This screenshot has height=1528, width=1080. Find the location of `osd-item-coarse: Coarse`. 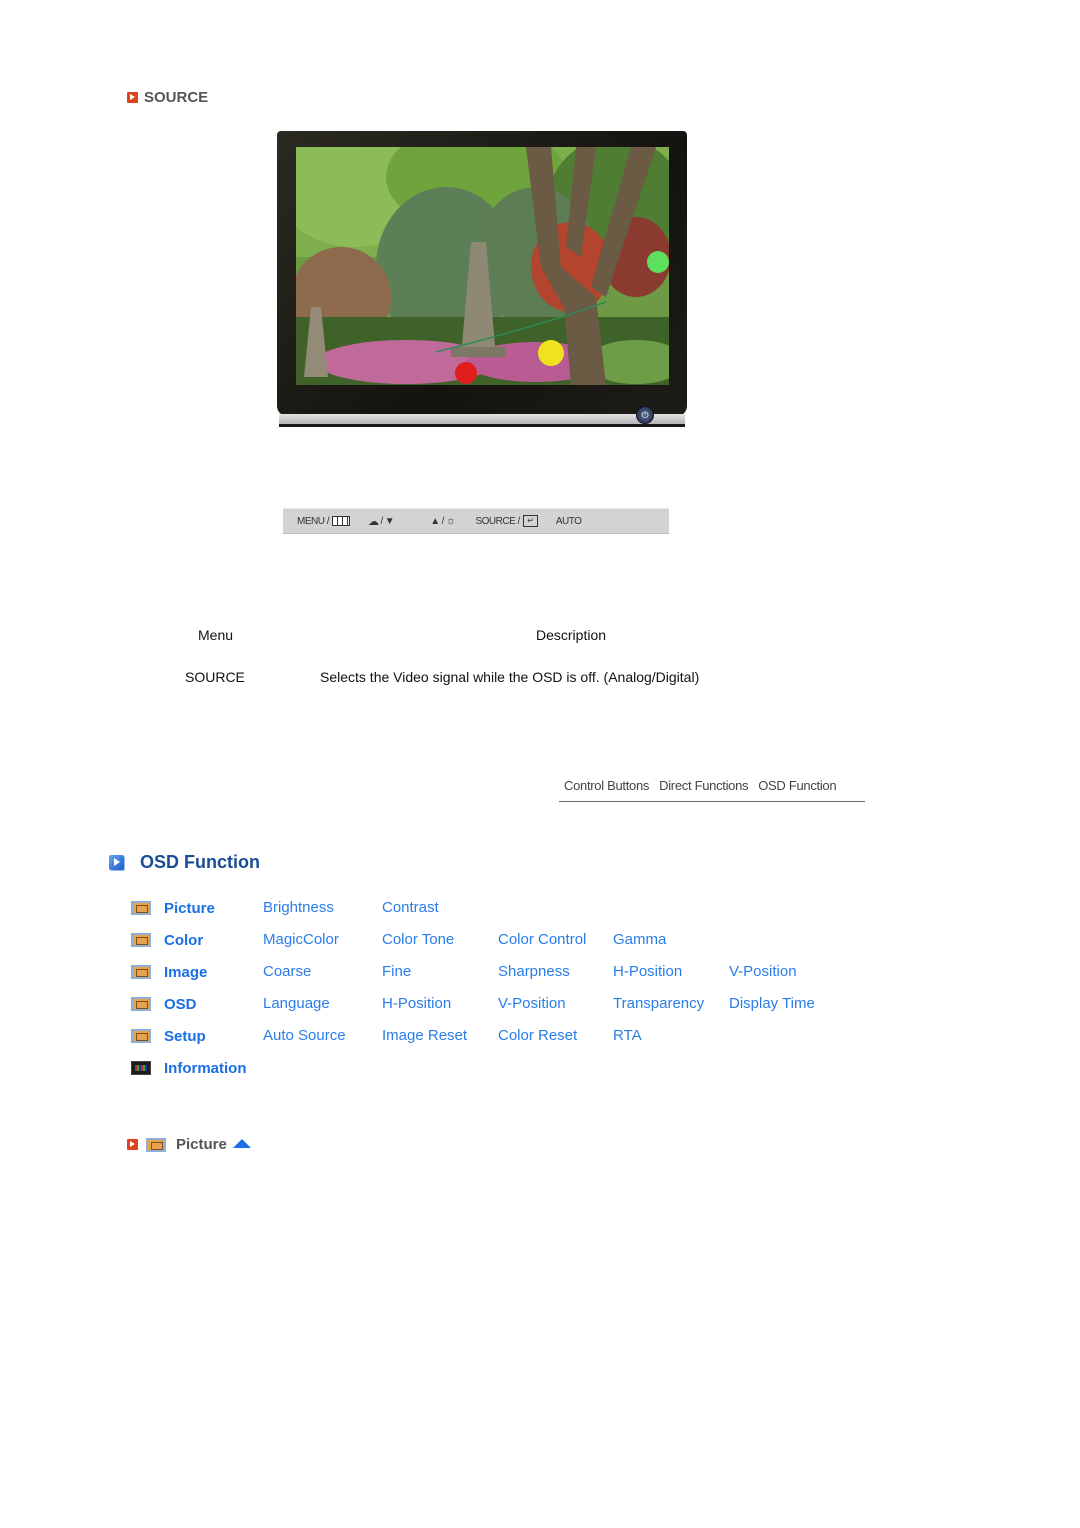

osd-item-coarse: Coarse is located at coordinates (287, 971).